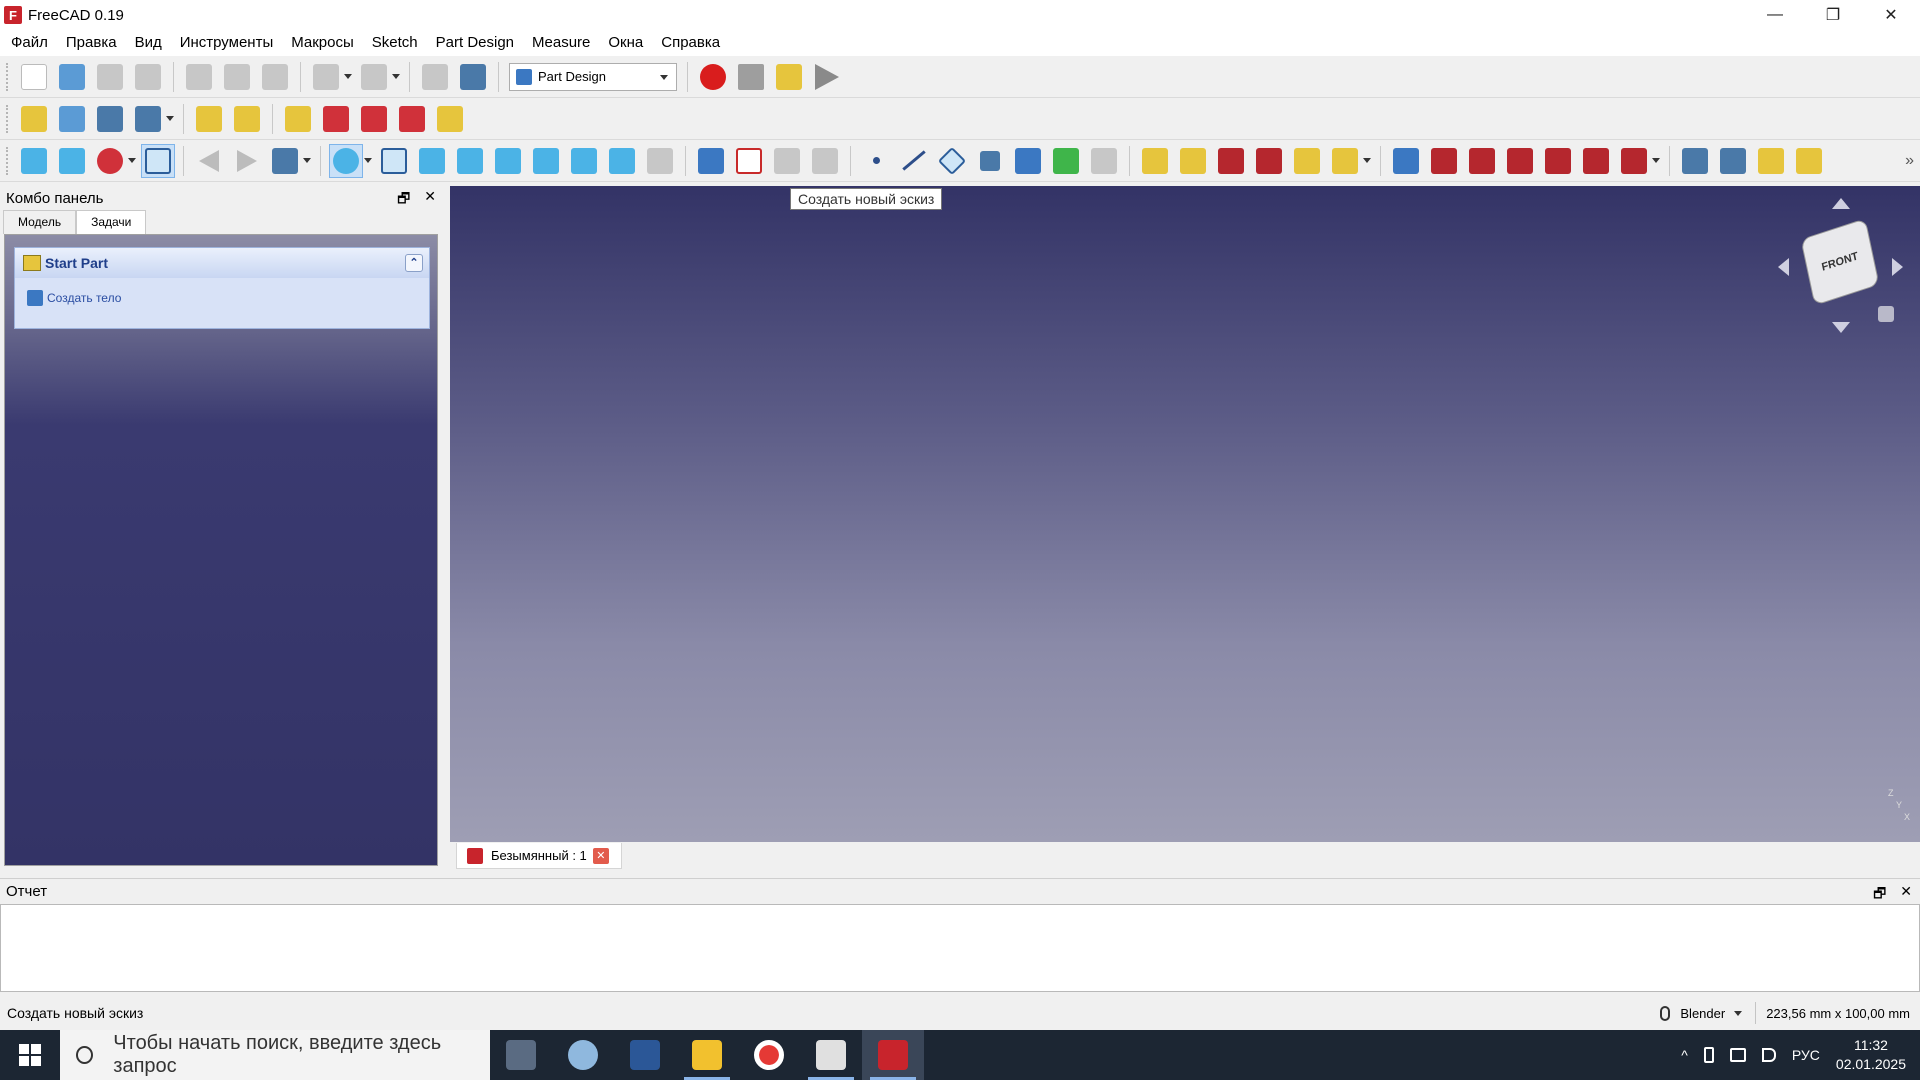 This screenshot has height=1080, width=1920. I want to click on taskbar-explorer, so click(707, 1055).